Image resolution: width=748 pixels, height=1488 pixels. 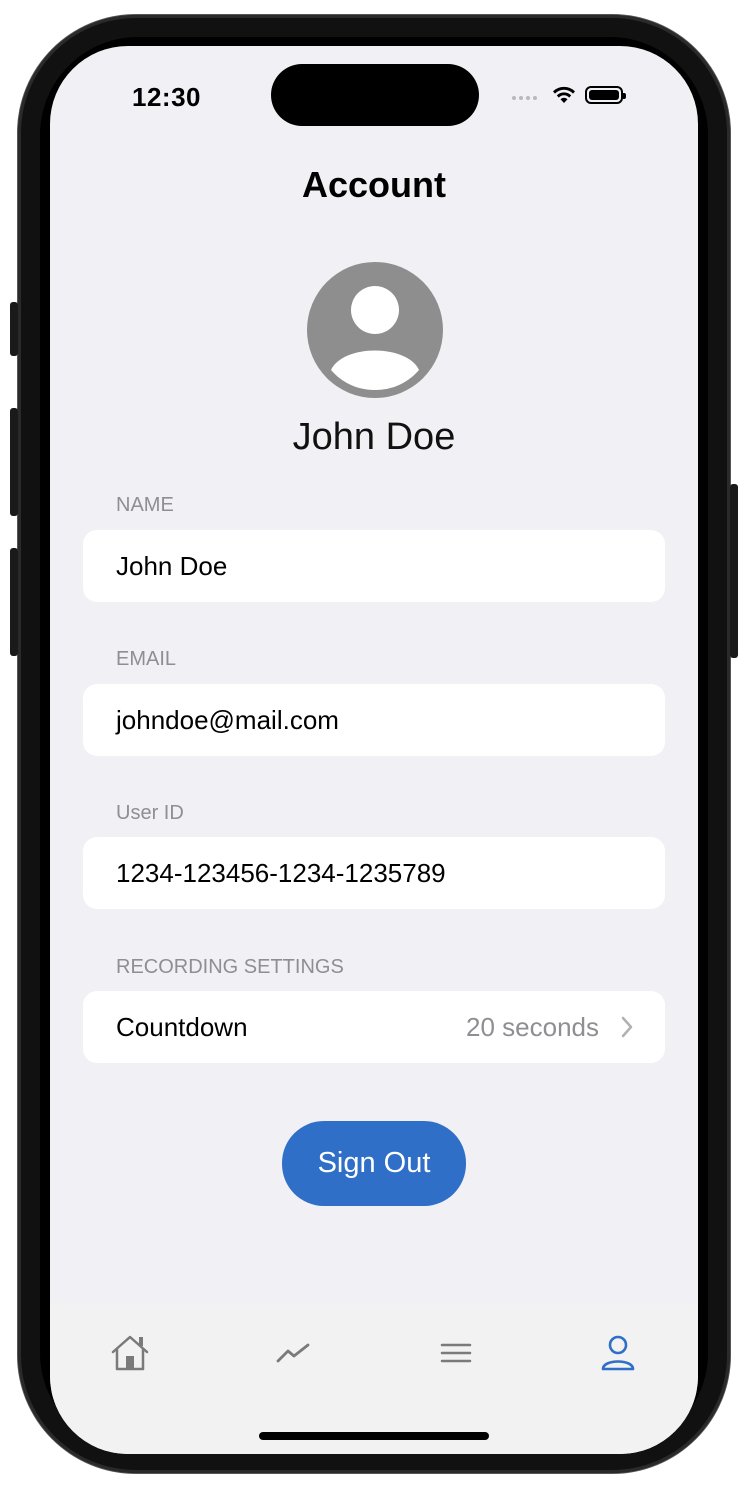 What do you see at coordinates (374, 566) in the screenshot?
I see `name-field: John Doe` at bounding box center [374, 566].